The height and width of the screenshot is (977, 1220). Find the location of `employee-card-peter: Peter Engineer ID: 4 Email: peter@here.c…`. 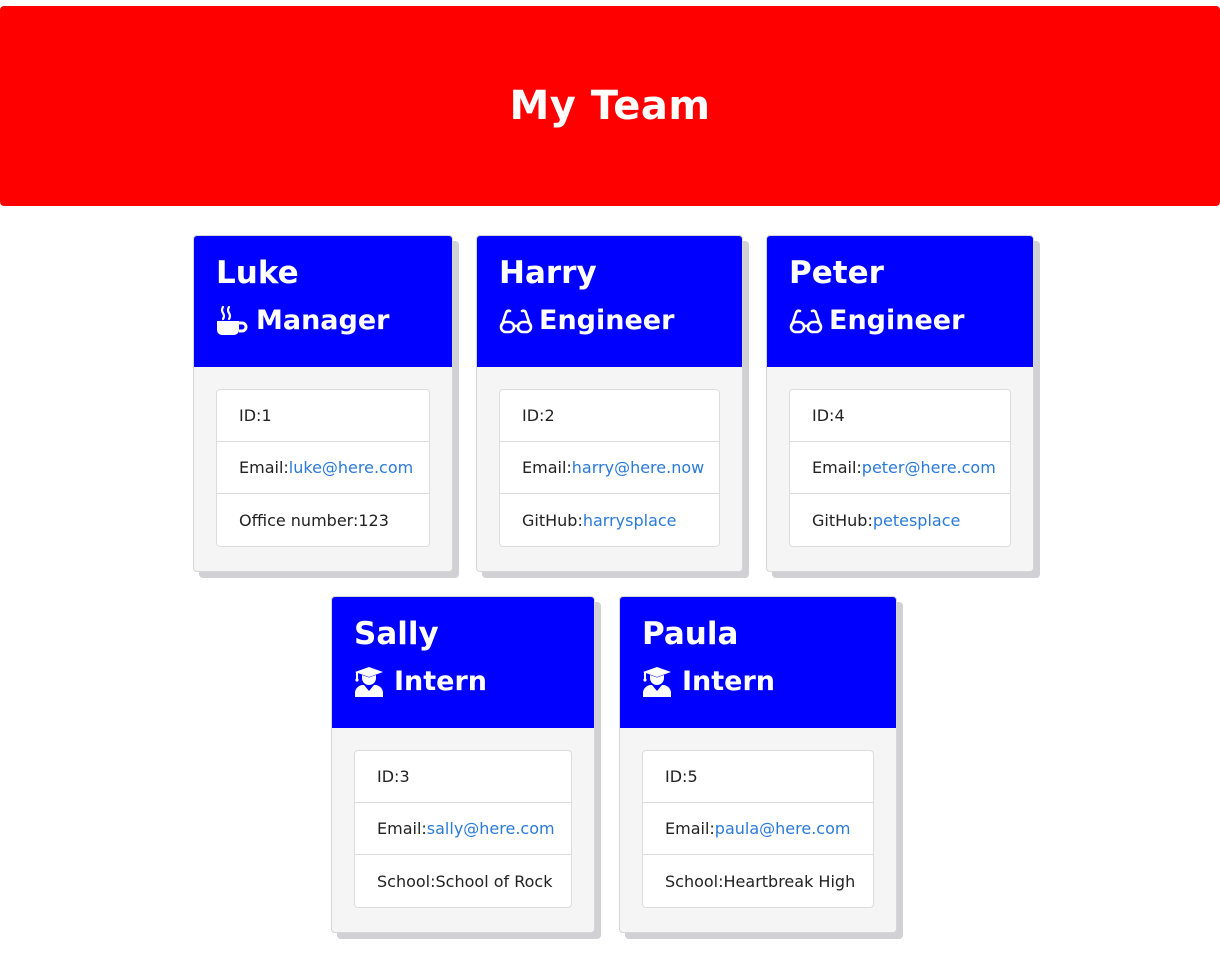

employee-card-peter: Peter Engineer ID: 4 Email: peter@here.c… is located at coordinates (900, 403).